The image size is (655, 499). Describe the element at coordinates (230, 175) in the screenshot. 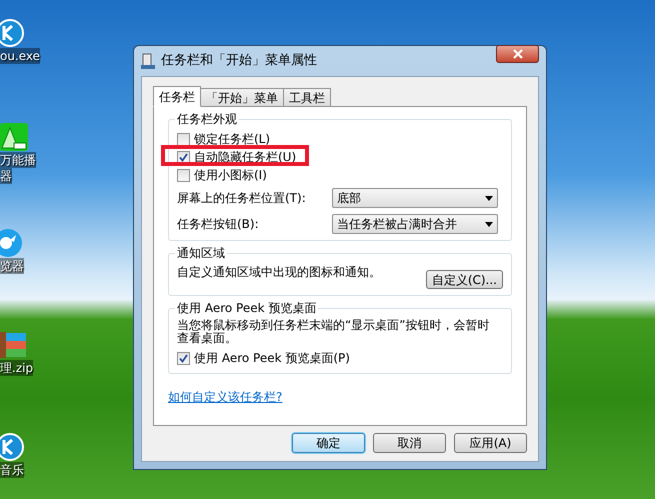

I see `checkbox-label: 使用小图标(I)` at that location.